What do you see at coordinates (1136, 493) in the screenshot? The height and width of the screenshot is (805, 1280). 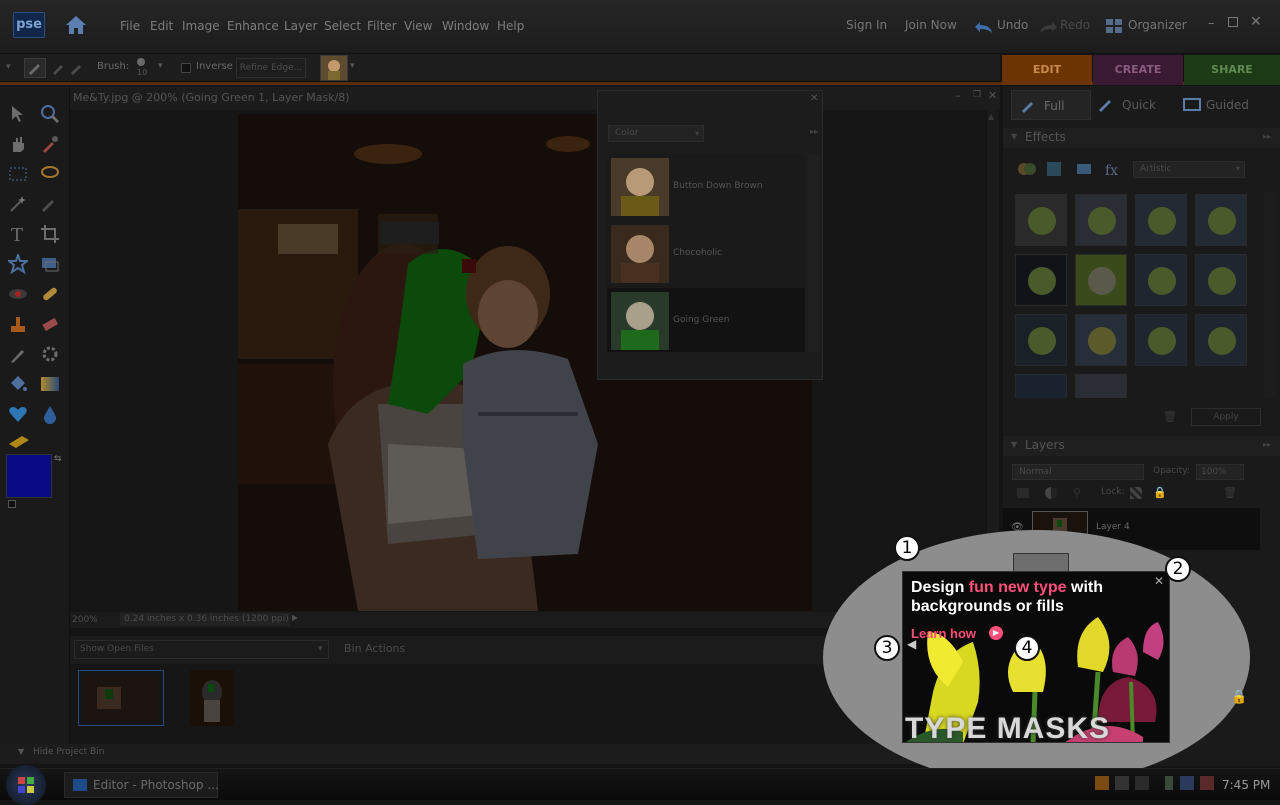 I see `lock-transparency-icon` at bounding box center [1136, 493].